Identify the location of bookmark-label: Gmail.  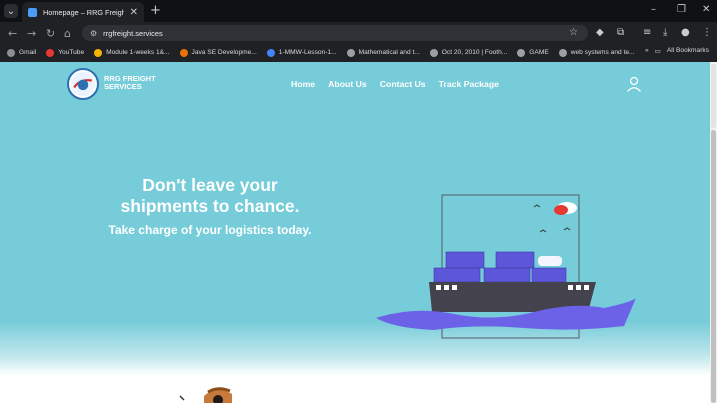
(28, 52).